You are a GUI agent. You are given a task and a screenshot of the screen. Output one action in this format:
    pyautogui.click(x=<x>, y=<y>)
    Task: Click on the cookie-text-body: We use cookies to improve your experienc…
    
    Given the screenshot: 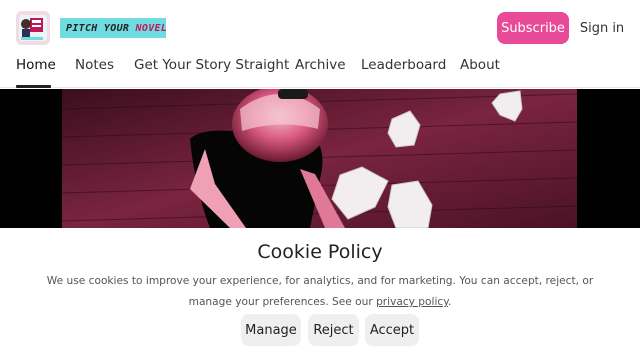 What is the action you would take?
    pyautogui.click(x=320, y=291)
    